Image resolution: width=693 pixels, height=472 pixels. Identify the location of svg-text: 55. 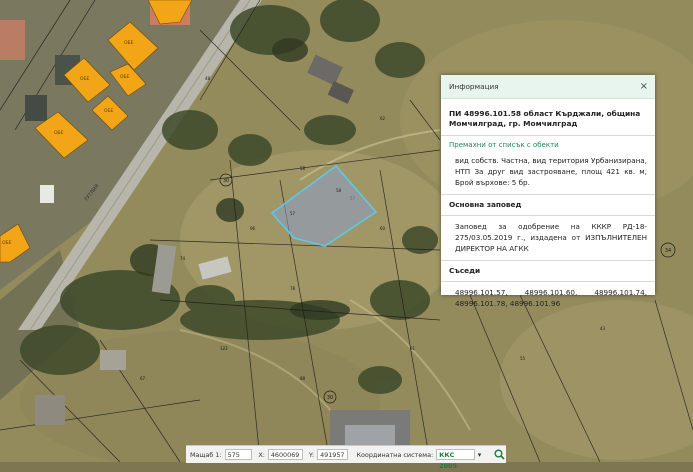
(523, 358).